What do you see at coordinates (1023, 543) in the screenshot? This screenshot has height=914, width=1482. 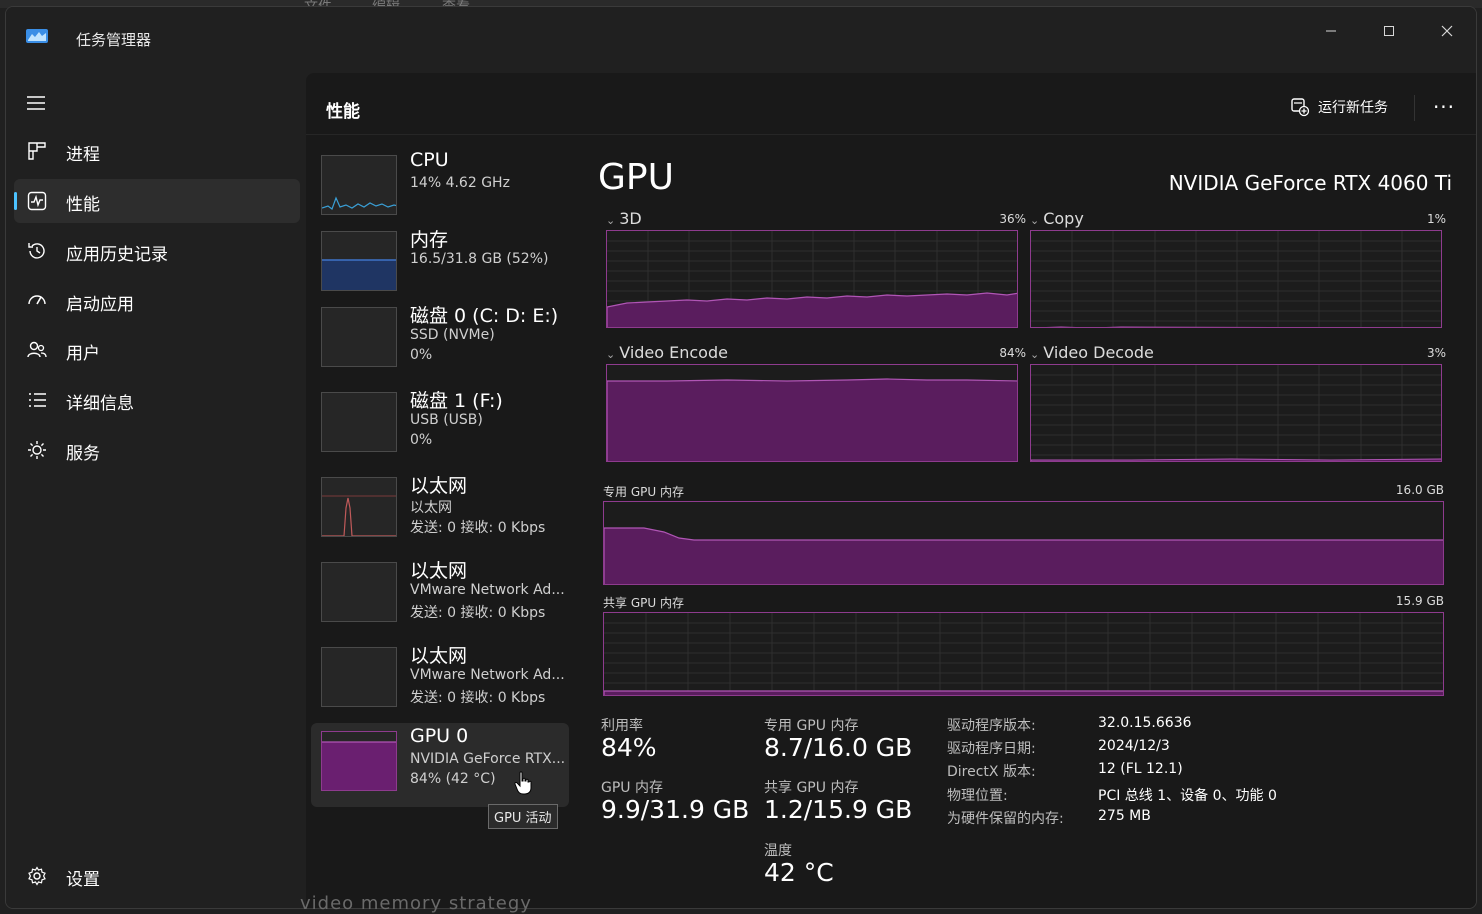 I see `dedicated-memory-graph` at bounding box center [1023, 543].